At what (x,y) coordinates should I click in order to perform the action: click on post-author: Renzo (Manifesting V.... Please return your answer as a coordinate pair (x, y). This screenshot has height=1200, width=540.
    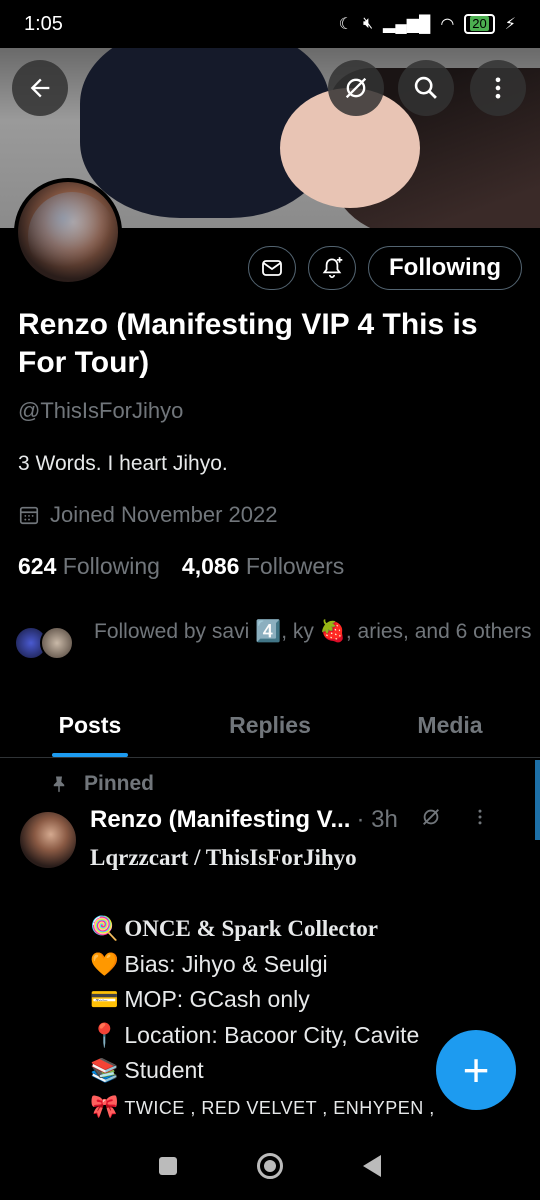
    Looking at the image, I should click on (220, 820).